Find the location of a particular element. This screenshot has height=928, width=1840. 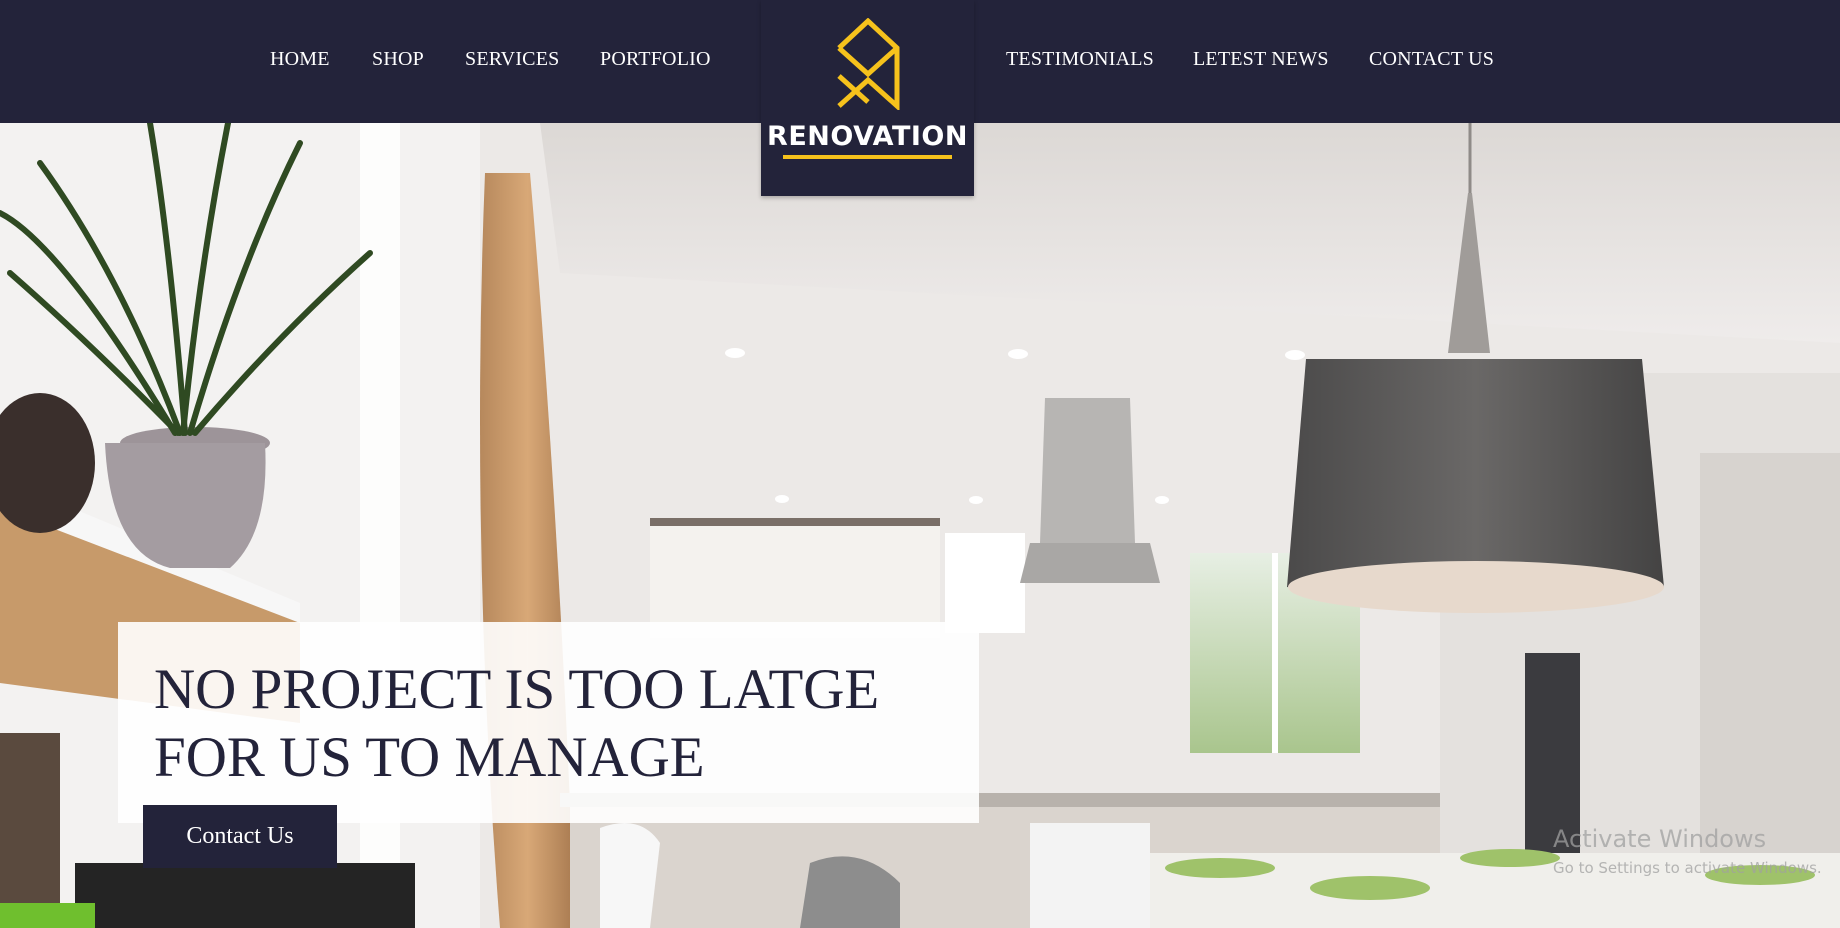

nav-services: SERVICES is located at coordinates (512, 59).